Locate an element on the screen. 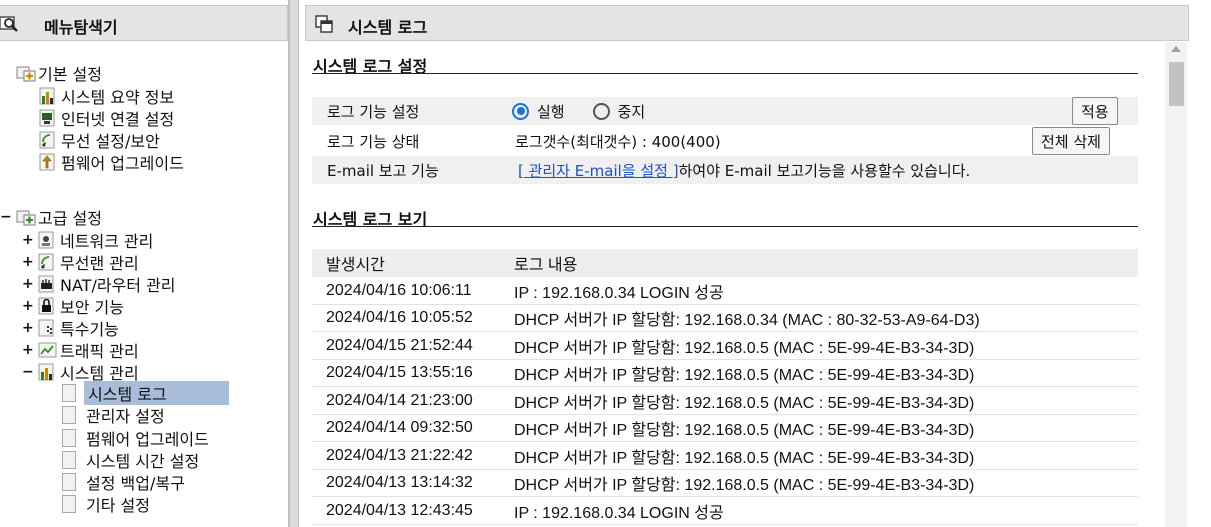 This screenshot has height=527, width=1211. log-time: 2024/04/13 21:22:42 is located at coordinates (399, 455).